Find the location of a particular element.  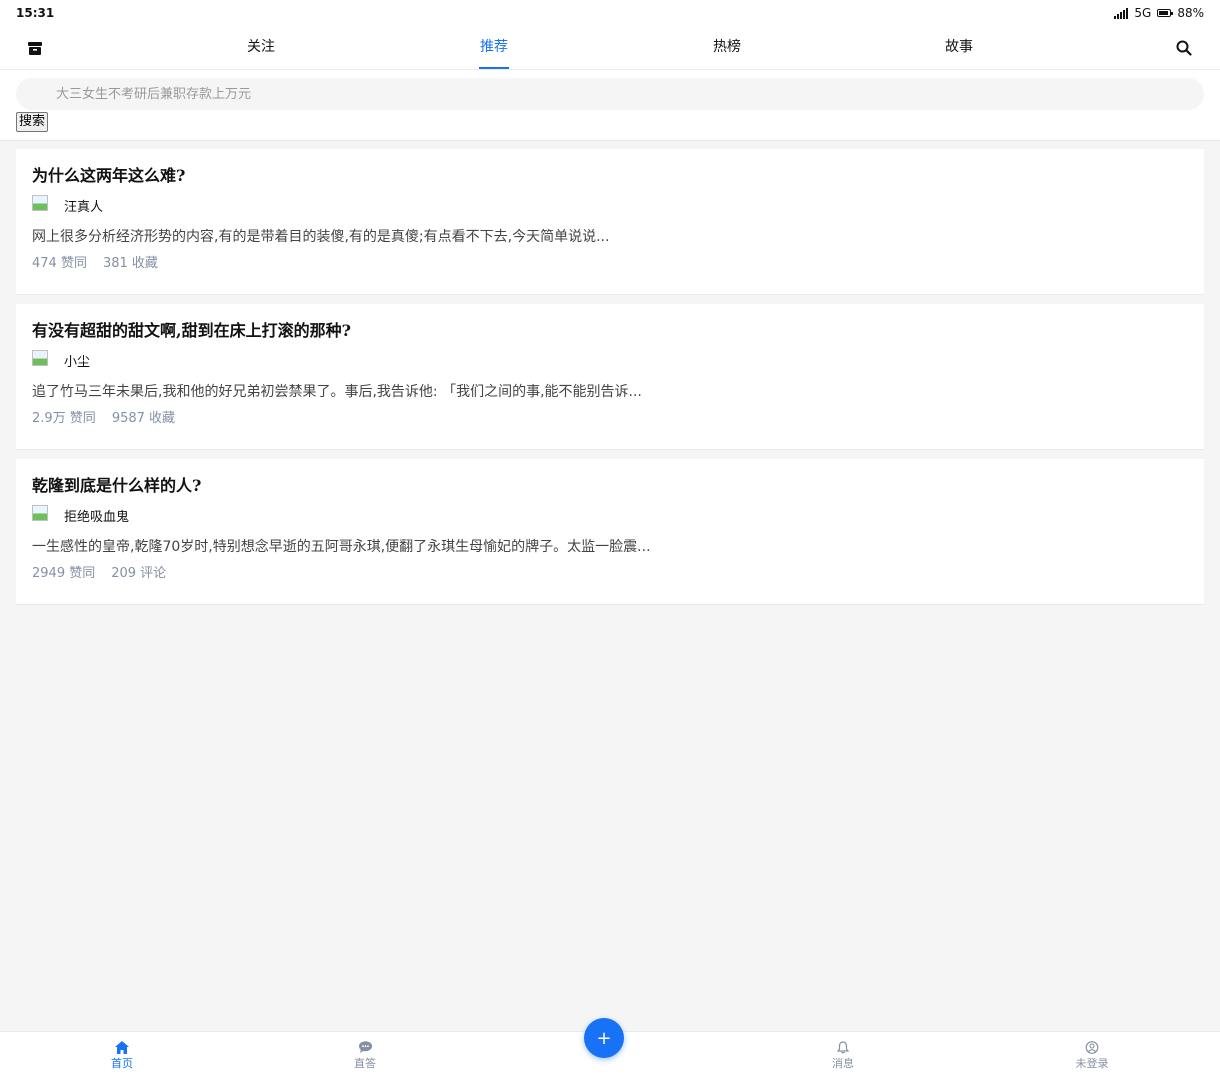

vote-count: 474 赞同 is located at coordinates (59, 263).